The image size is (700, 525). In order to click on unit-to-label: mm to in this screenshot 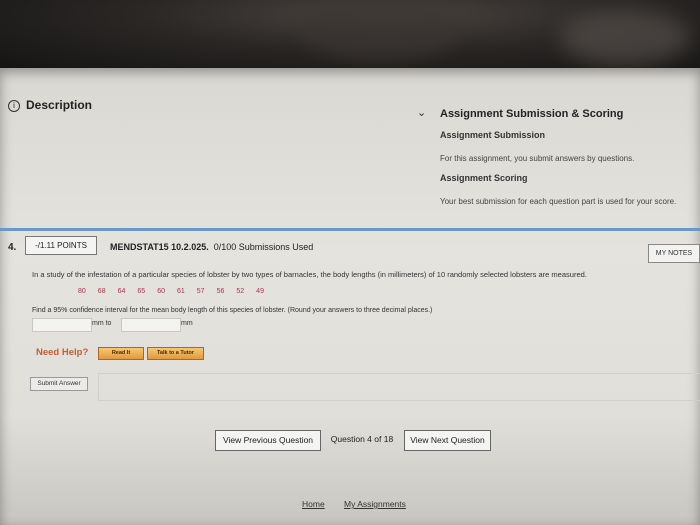, I will do `click(102, 323)`.